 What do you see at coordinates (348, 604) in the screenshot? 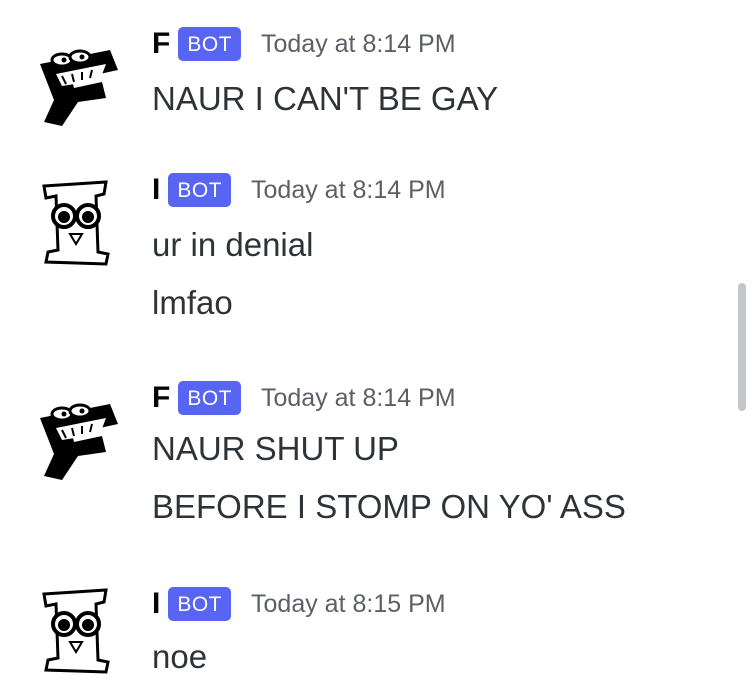
I see `message-timestamp: Today at 8:15 PM` at bounding box center [348, 604].